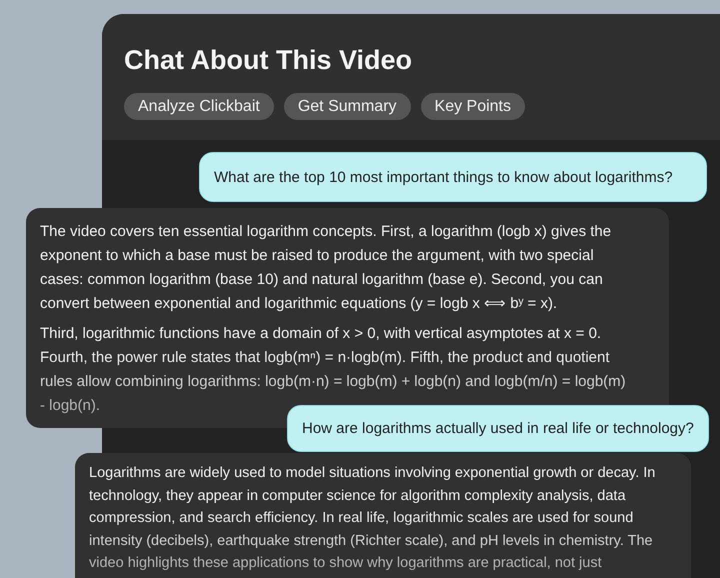 This screenshot has width=720, height=578. I want to click on action-chip: Key Points, so click(472, 106).